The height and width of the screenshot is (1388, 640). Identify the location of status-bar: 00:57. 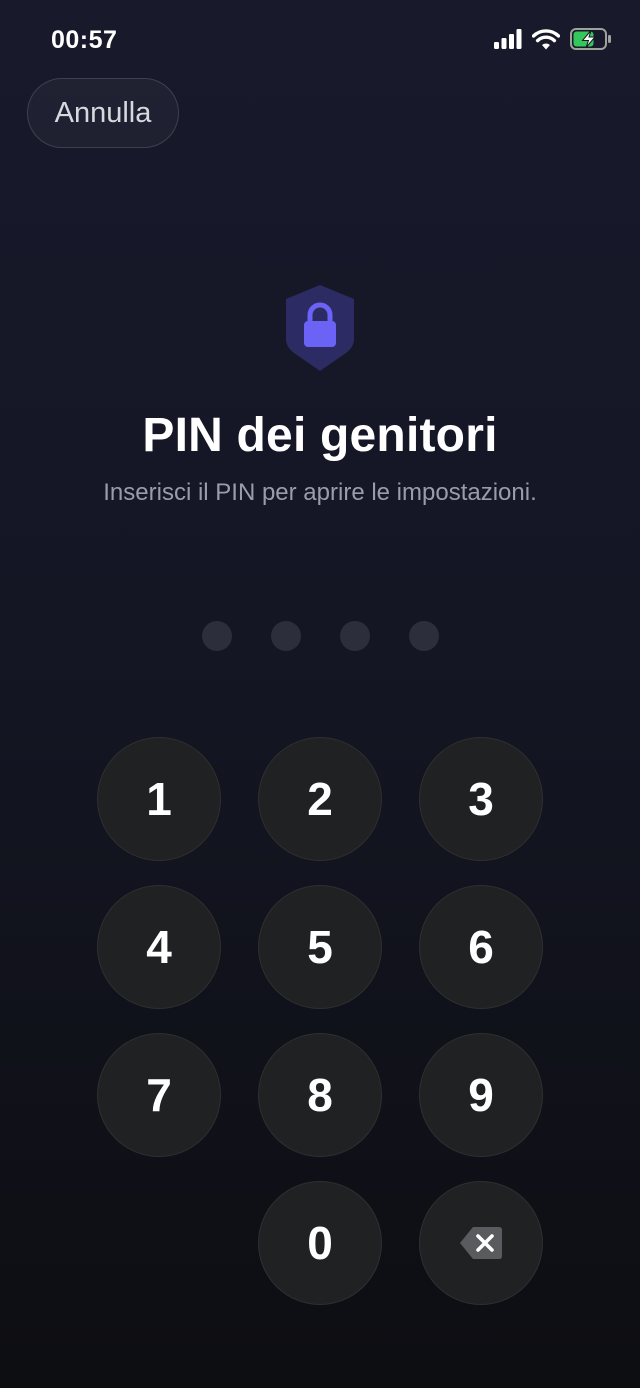
(320, 40).